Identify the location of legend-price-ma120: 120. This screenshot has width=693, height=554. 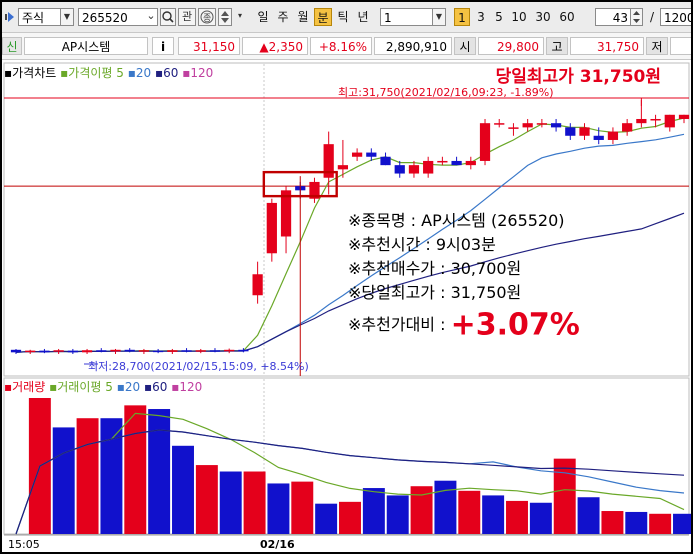
(202, 73).